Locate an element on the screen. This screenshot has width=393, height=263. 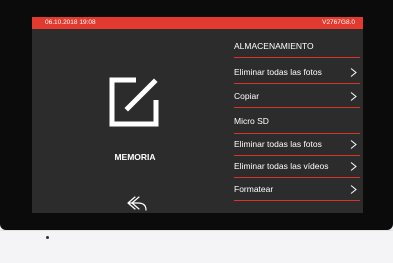
status-datetime: 06.10.2018 19:08 is located at coordinates (70, 22).